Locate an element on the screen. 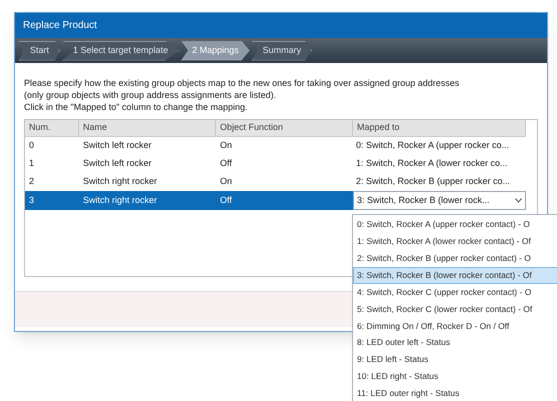  instruction-text: Please specify how the existing group objects map to the new ones for taking over assigned group addresses is located at coordinates (242, 83).